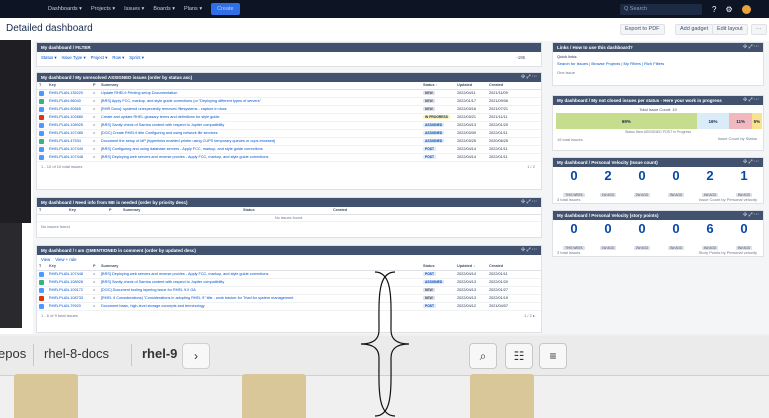 The image size is (769, 418). What do you see at coordinates (553, 356) in the screenshot?
I see `menu-icon: ≡` at bounding box center [553, 356].